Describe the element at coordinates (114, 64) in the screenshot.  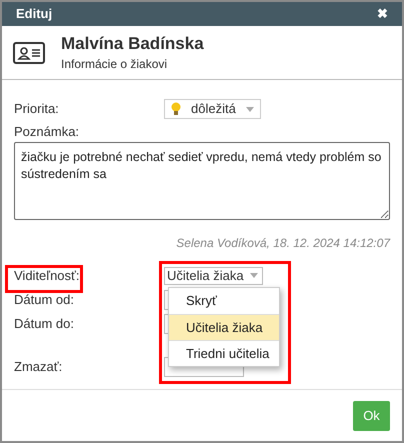
I see `subtitle: Informácie o žiakovi` at that location.